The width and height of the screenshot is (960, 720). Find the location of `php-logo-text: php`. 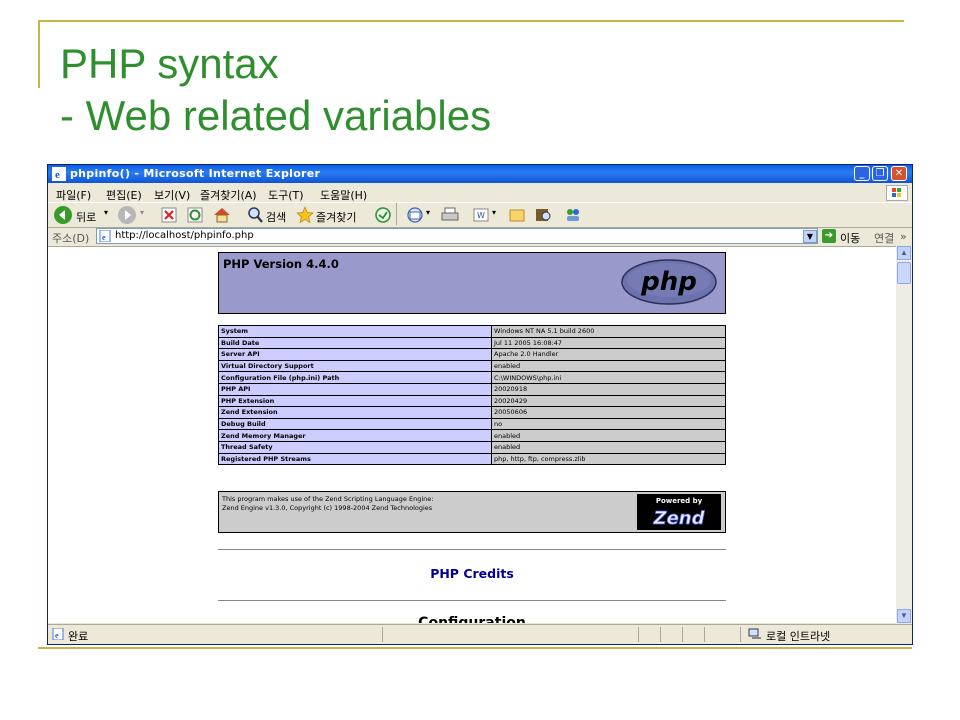

php-logo-text: php is located at coordinates (668, 282).